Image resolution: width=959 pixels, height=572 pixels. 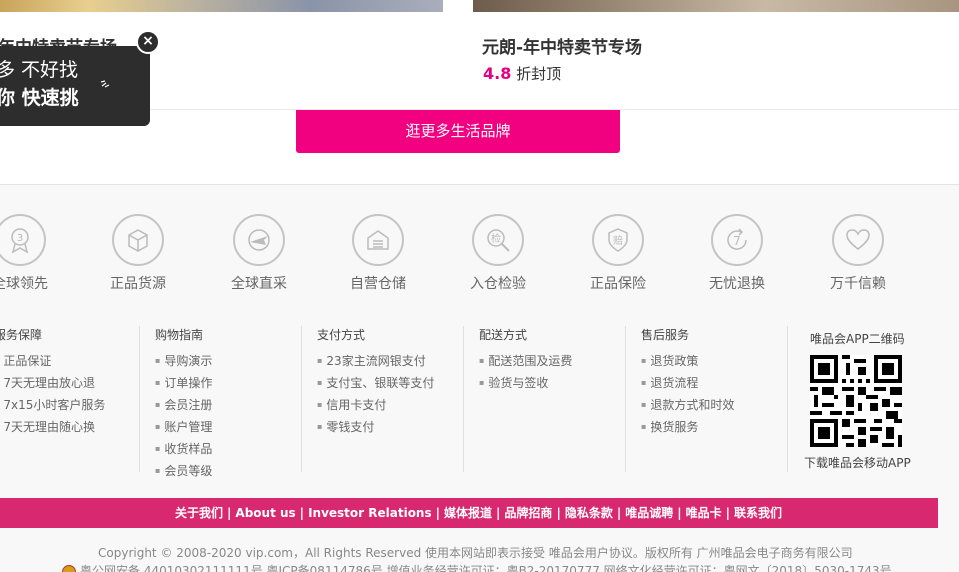 I want to click on feature-self-warehouse: 自营仓储, so click(x=378, y=253).